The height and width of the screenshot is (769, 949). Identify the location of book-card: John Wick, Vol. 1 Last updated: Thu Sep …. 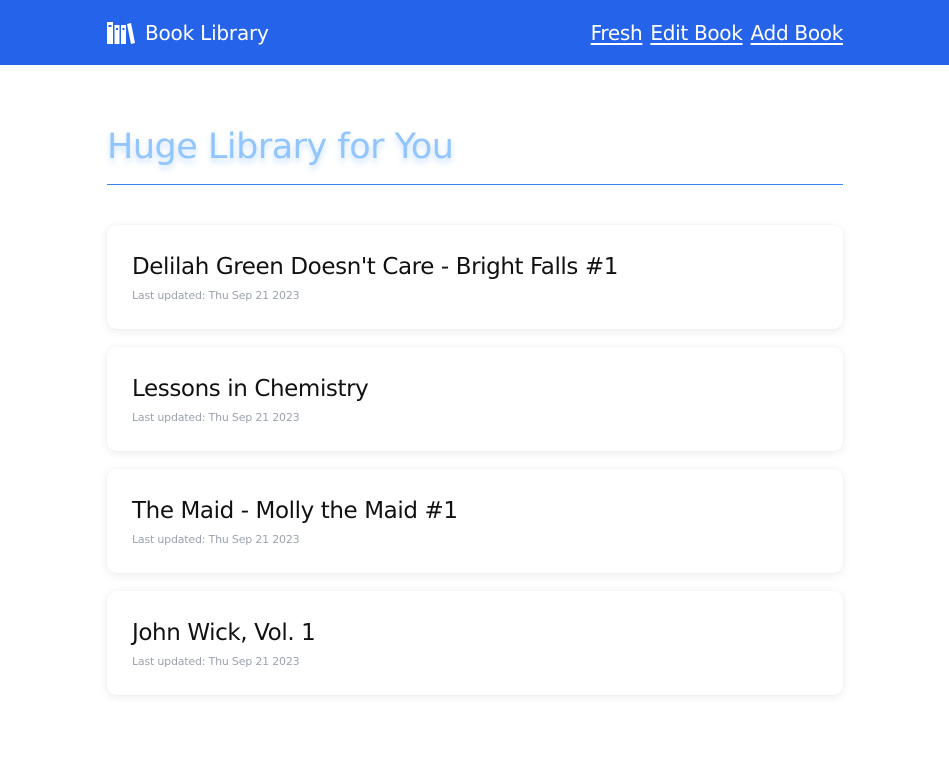
(475, 643).